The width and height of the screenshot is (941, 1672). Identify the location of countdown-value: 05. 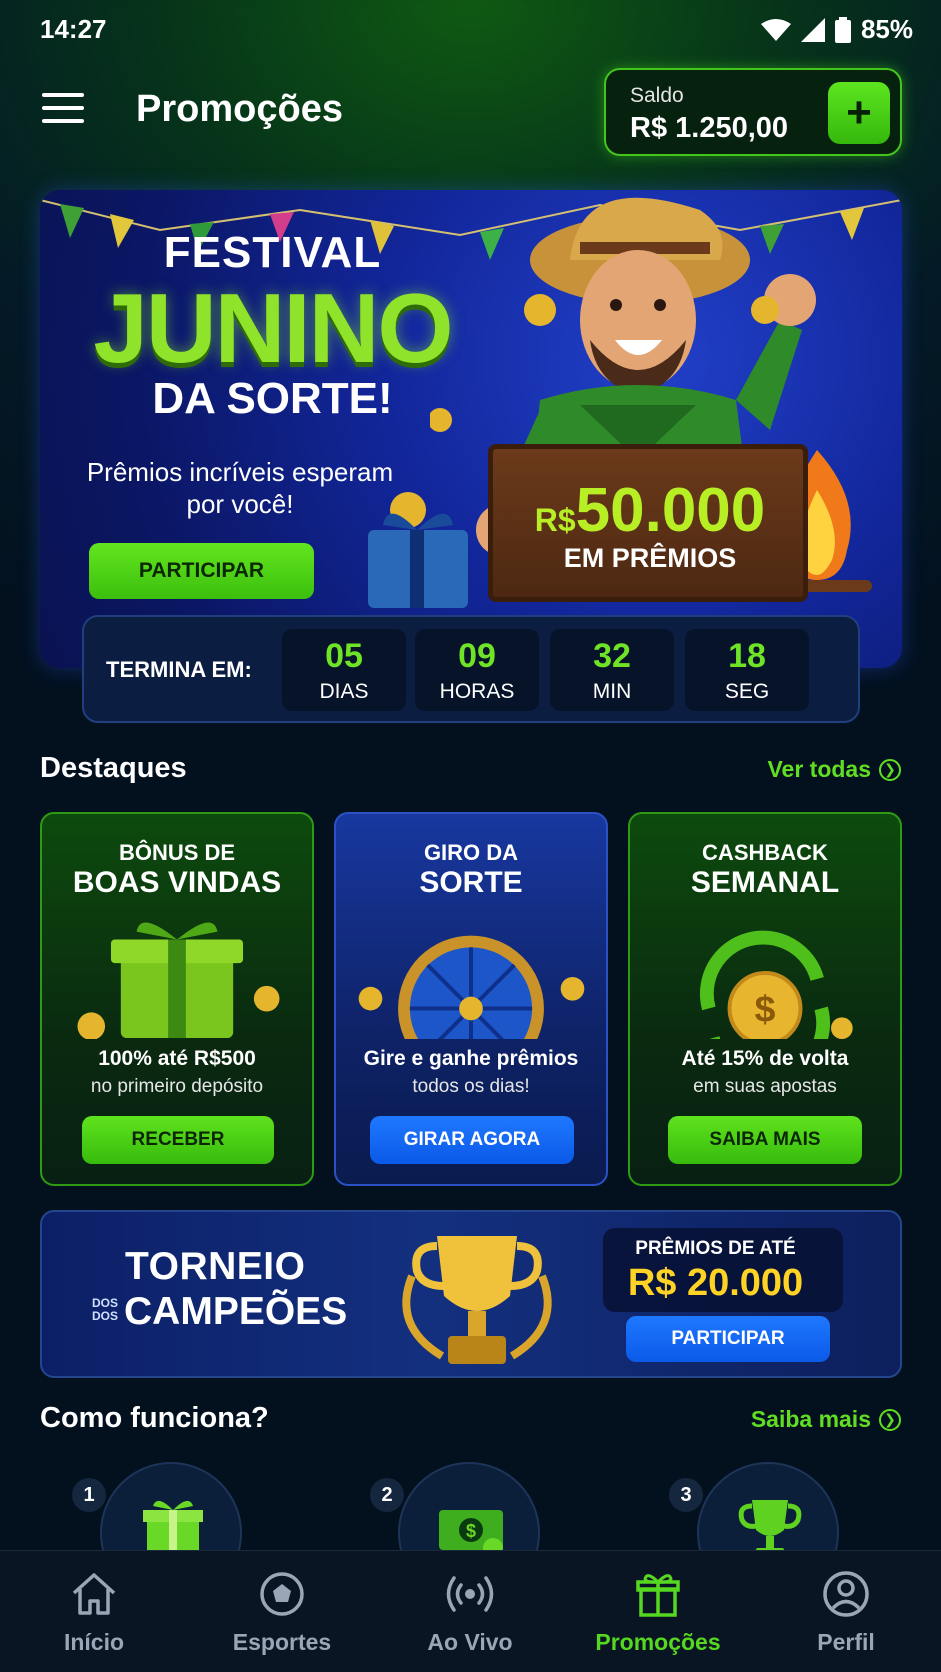
(344, 656).